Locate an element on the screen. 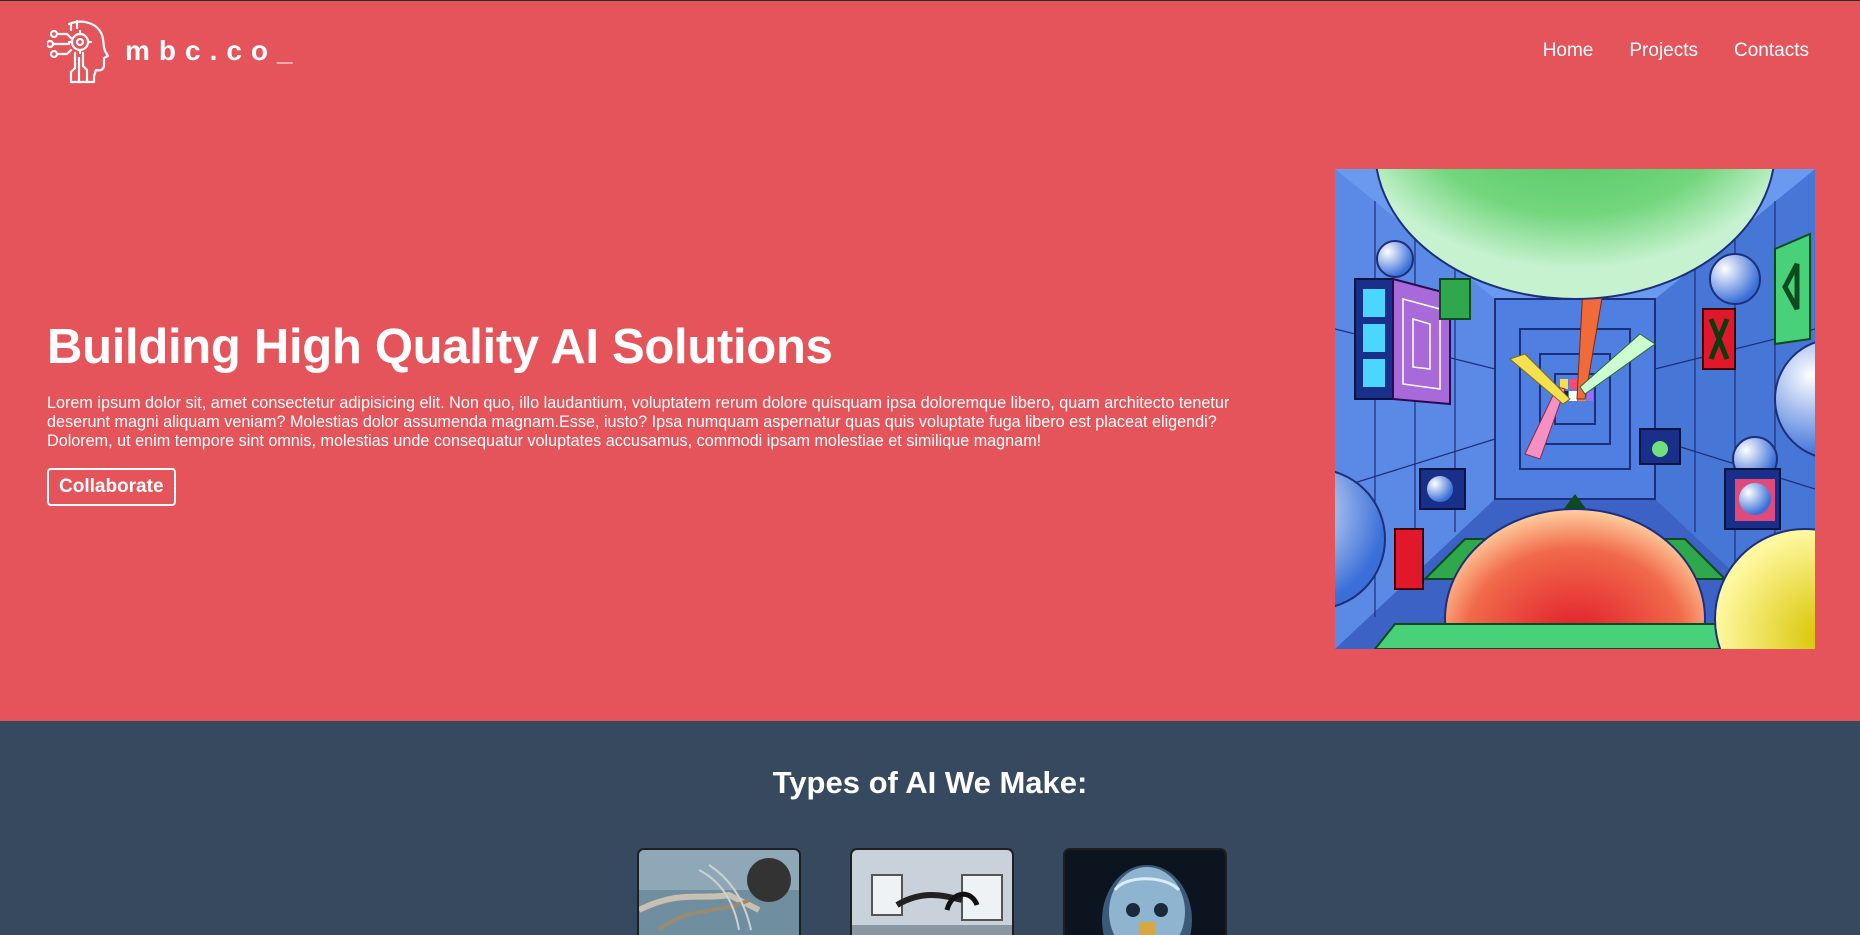  hero-image is located at coordinates (1575, 409).